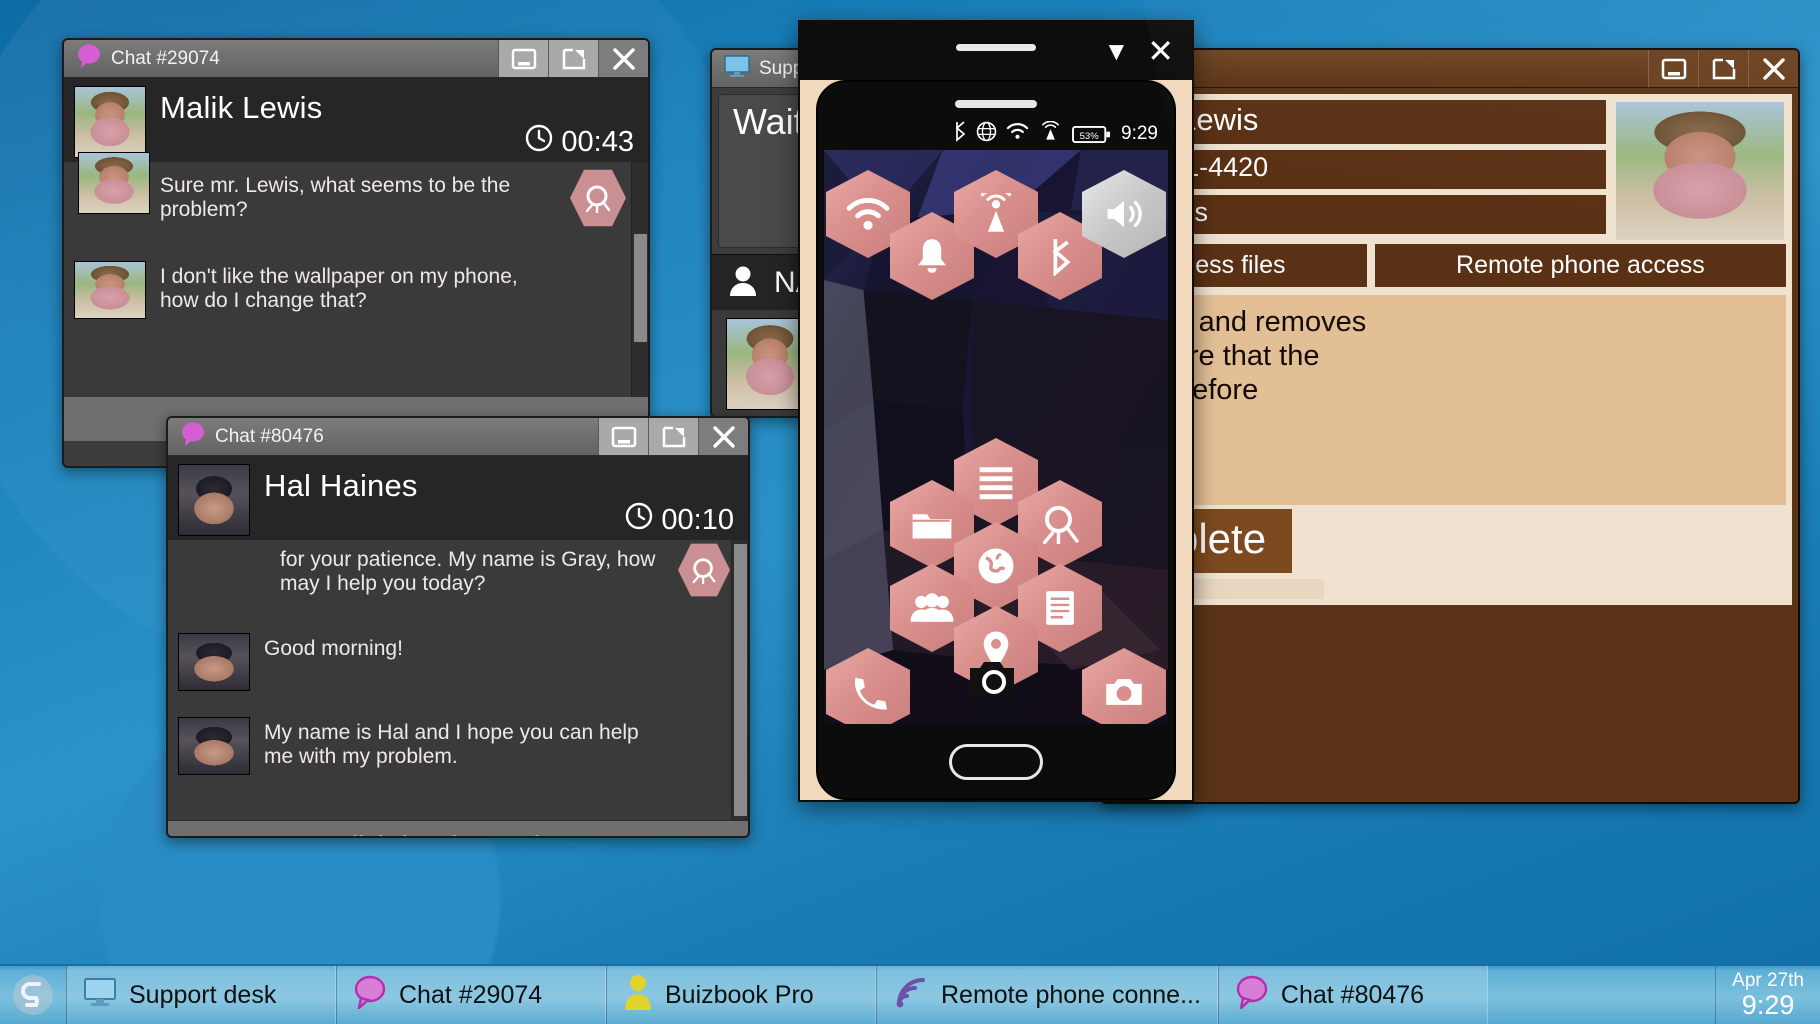 The height and width of the screenshot is (1024, 1820). I want to click on taskbar-clock: Apr 27th 9:29, so click(1767, 995).